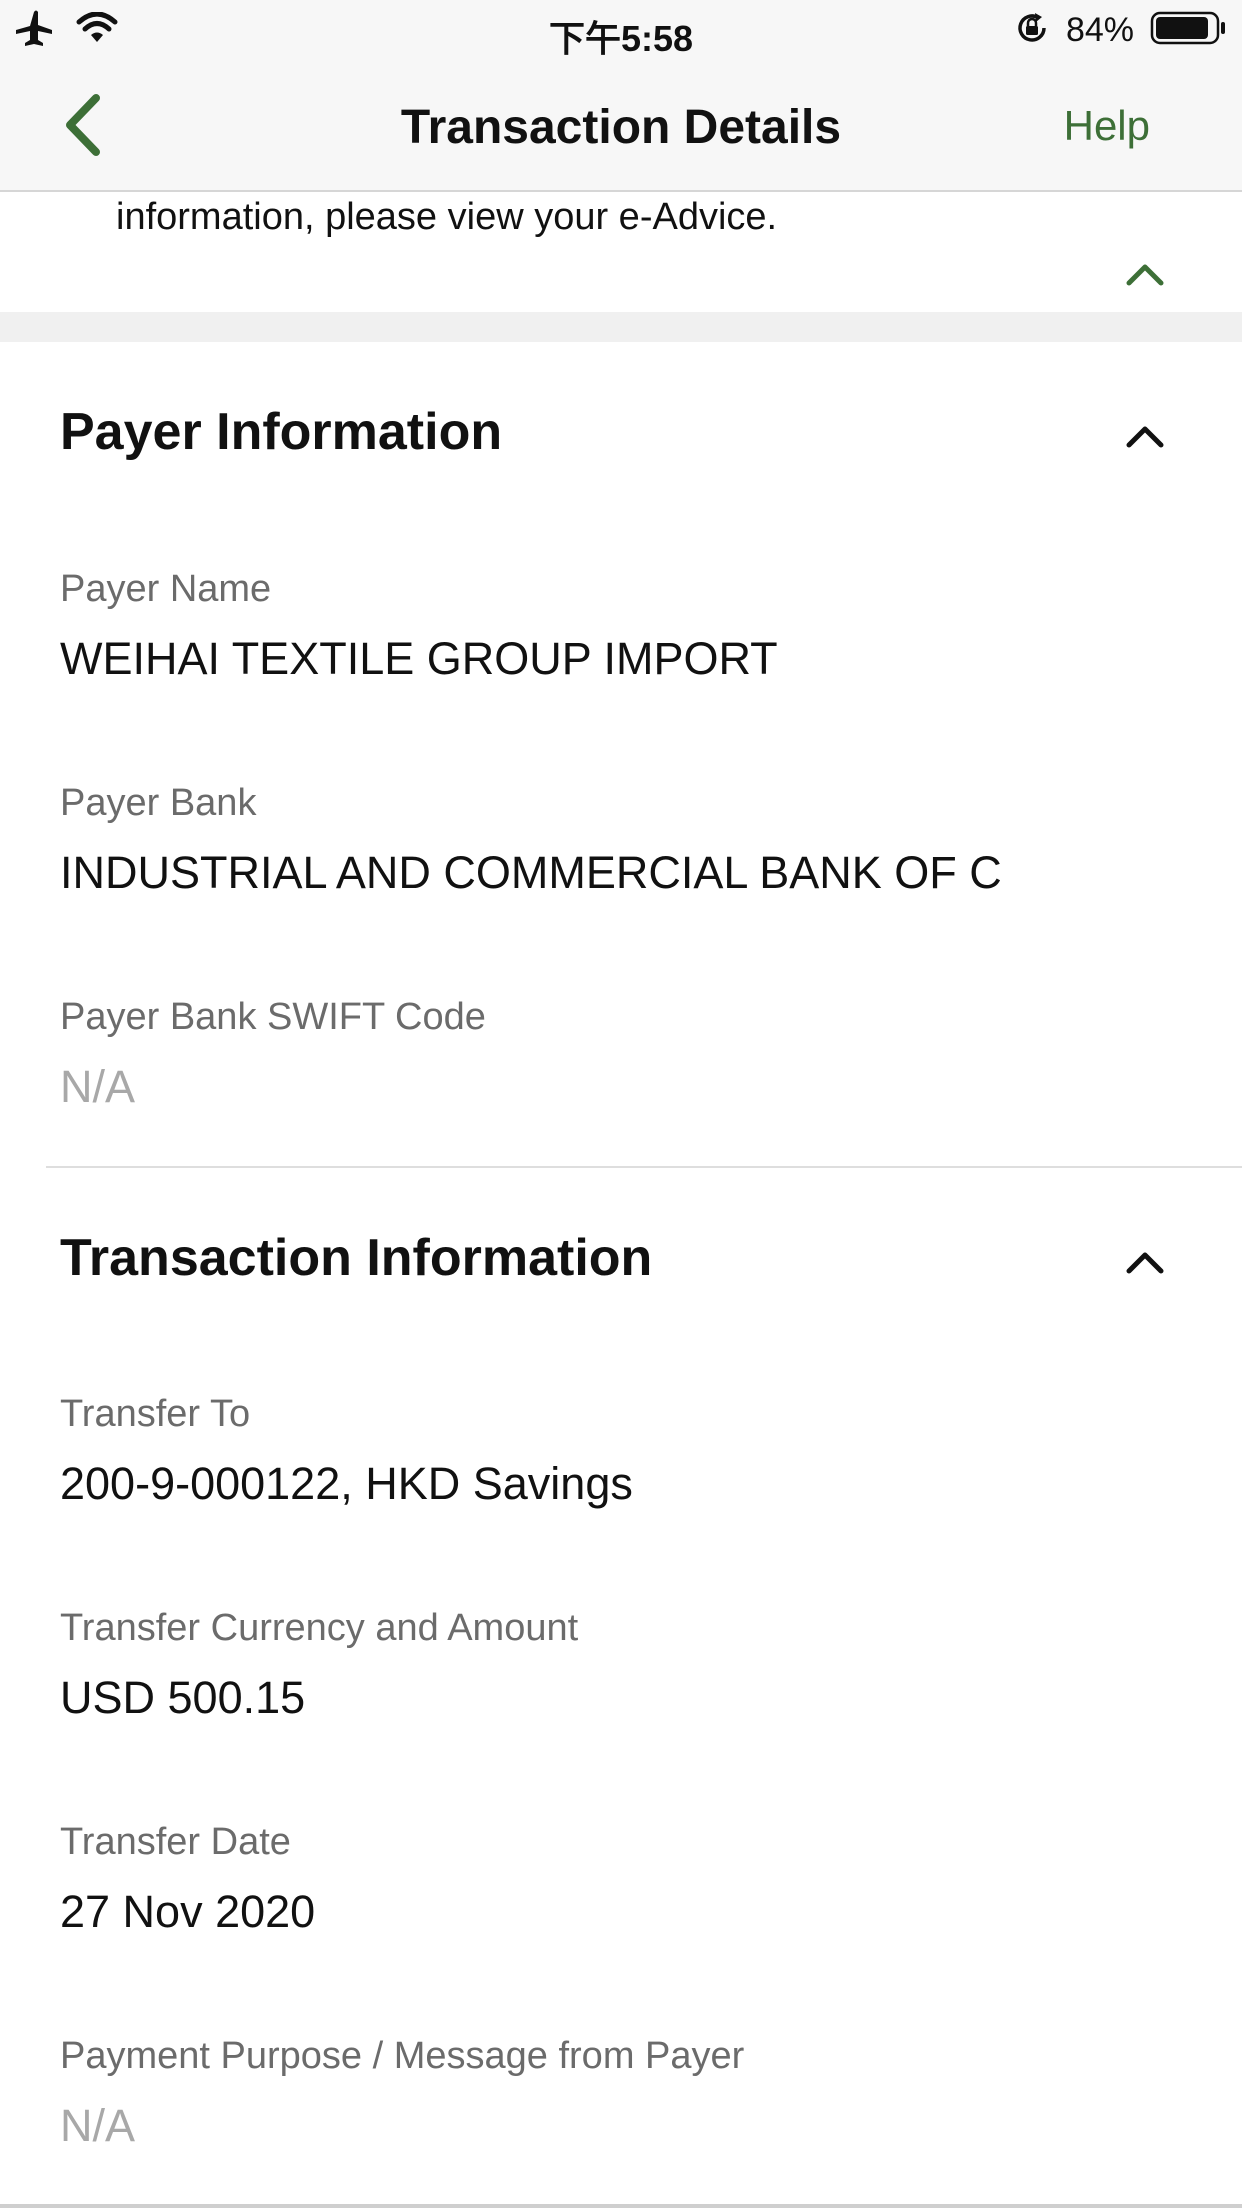  What do you see at coordinates (188, 1911) in the screenshot?
I see `field-value: 27 Nov 2020` at bounding box center [188, 1911].